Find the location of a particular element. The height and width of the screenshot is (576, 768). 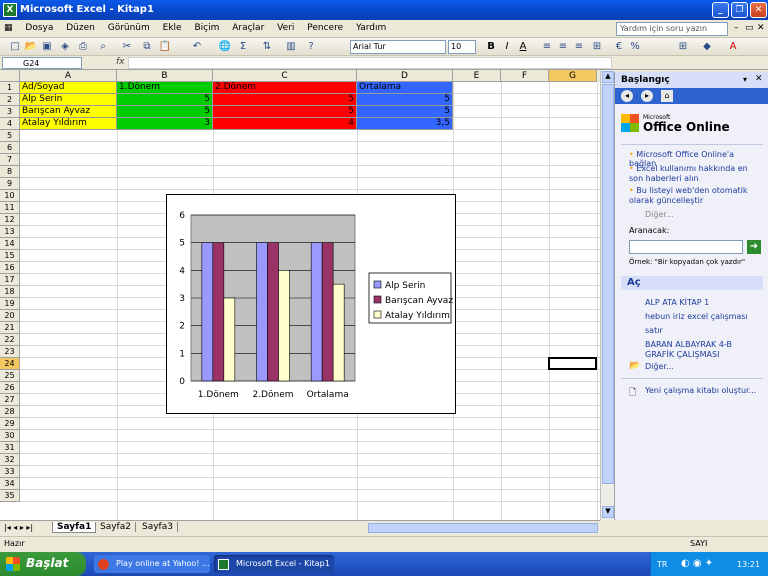

align-center-icon: ≡ is located at coordinates (563, 47).